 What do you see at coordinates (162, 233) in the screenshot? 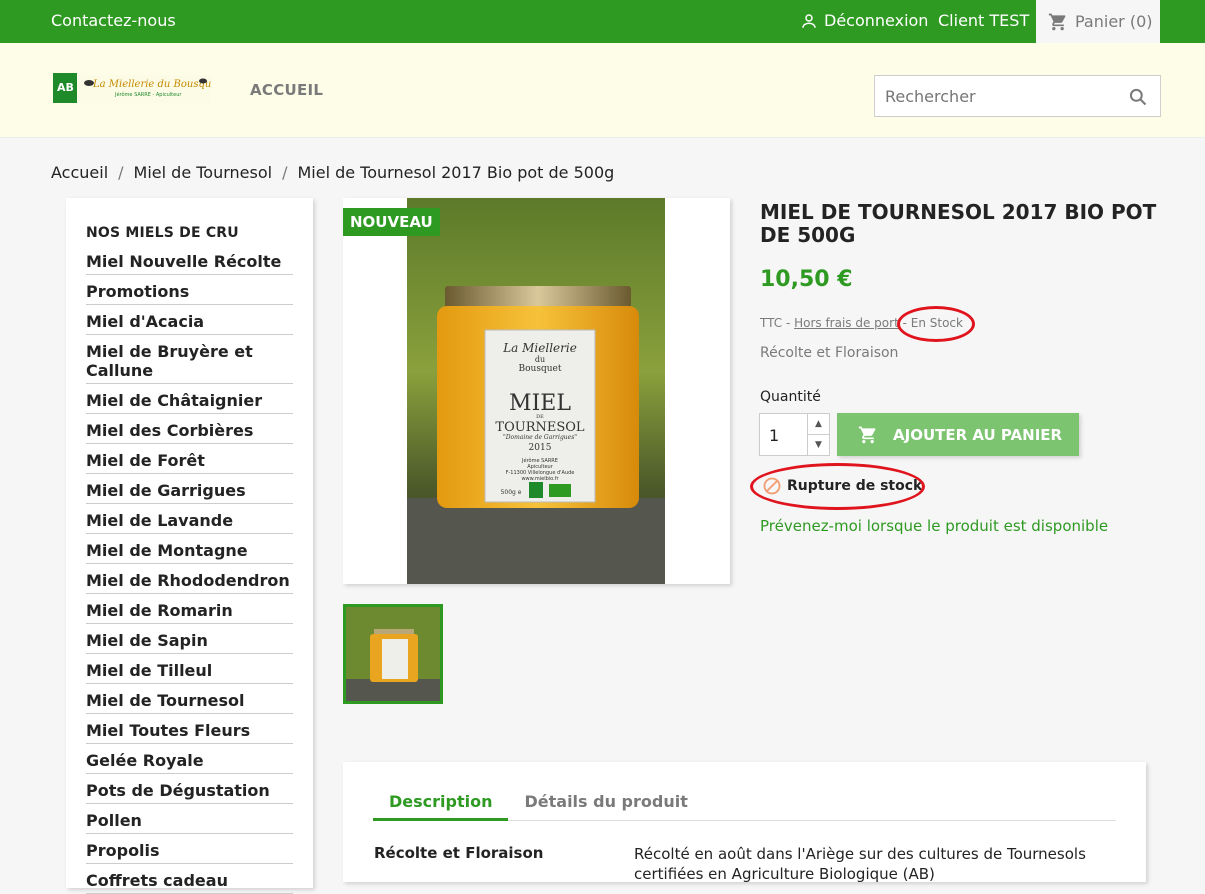
I see `sidebar-title: NOS MIELS DE CRU` at bounding box center [162, 233].